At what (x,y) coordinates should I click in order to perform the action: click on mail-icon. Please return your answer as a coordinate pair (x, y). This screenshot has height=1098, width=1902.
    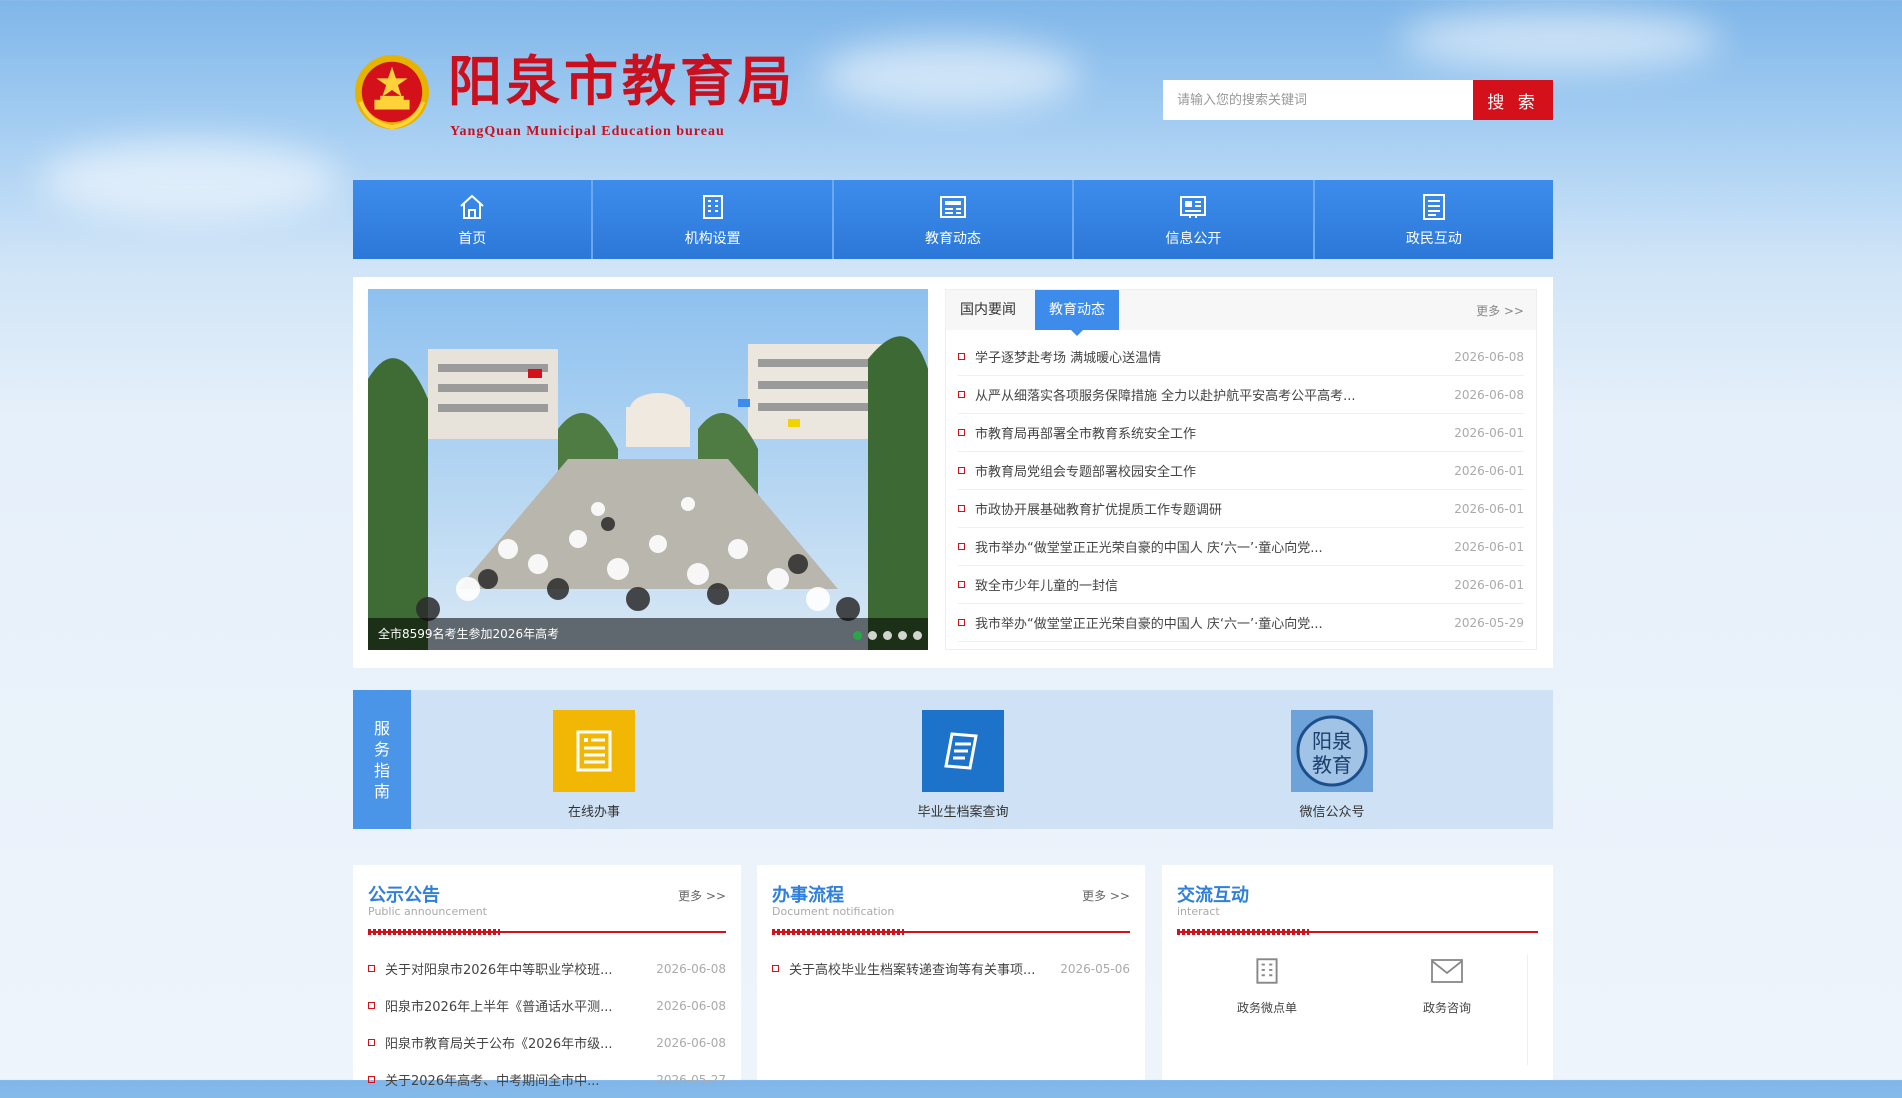
    Looking at the image, I should click on (1447, 971).